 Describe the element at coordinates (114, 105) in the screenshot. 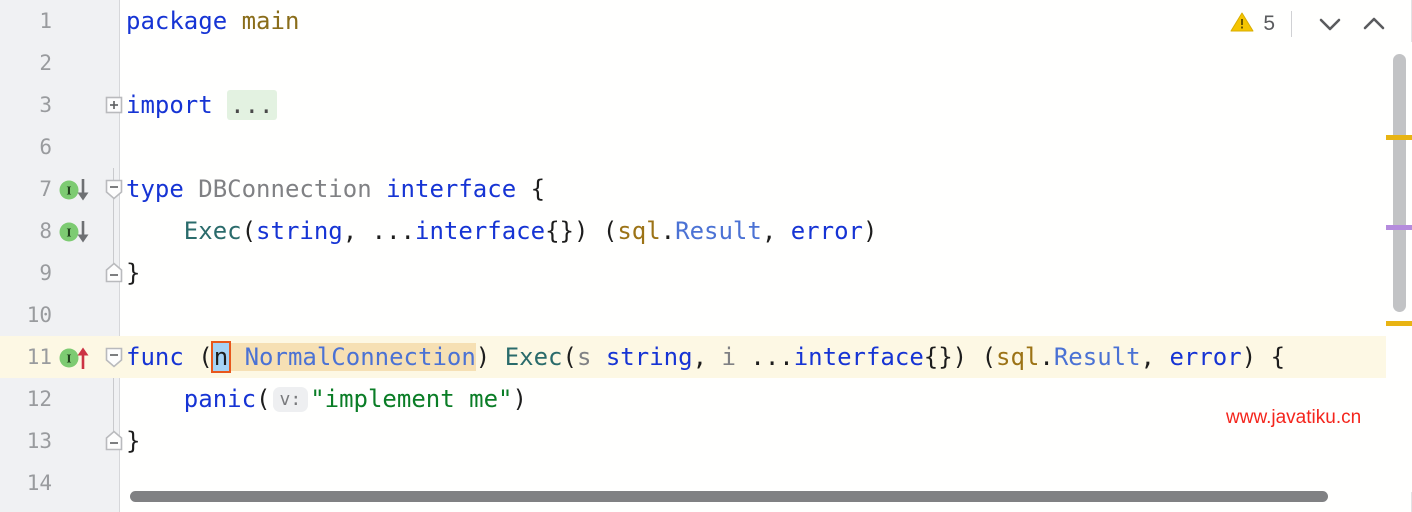

I see `fold-toggle-plus` at that location.